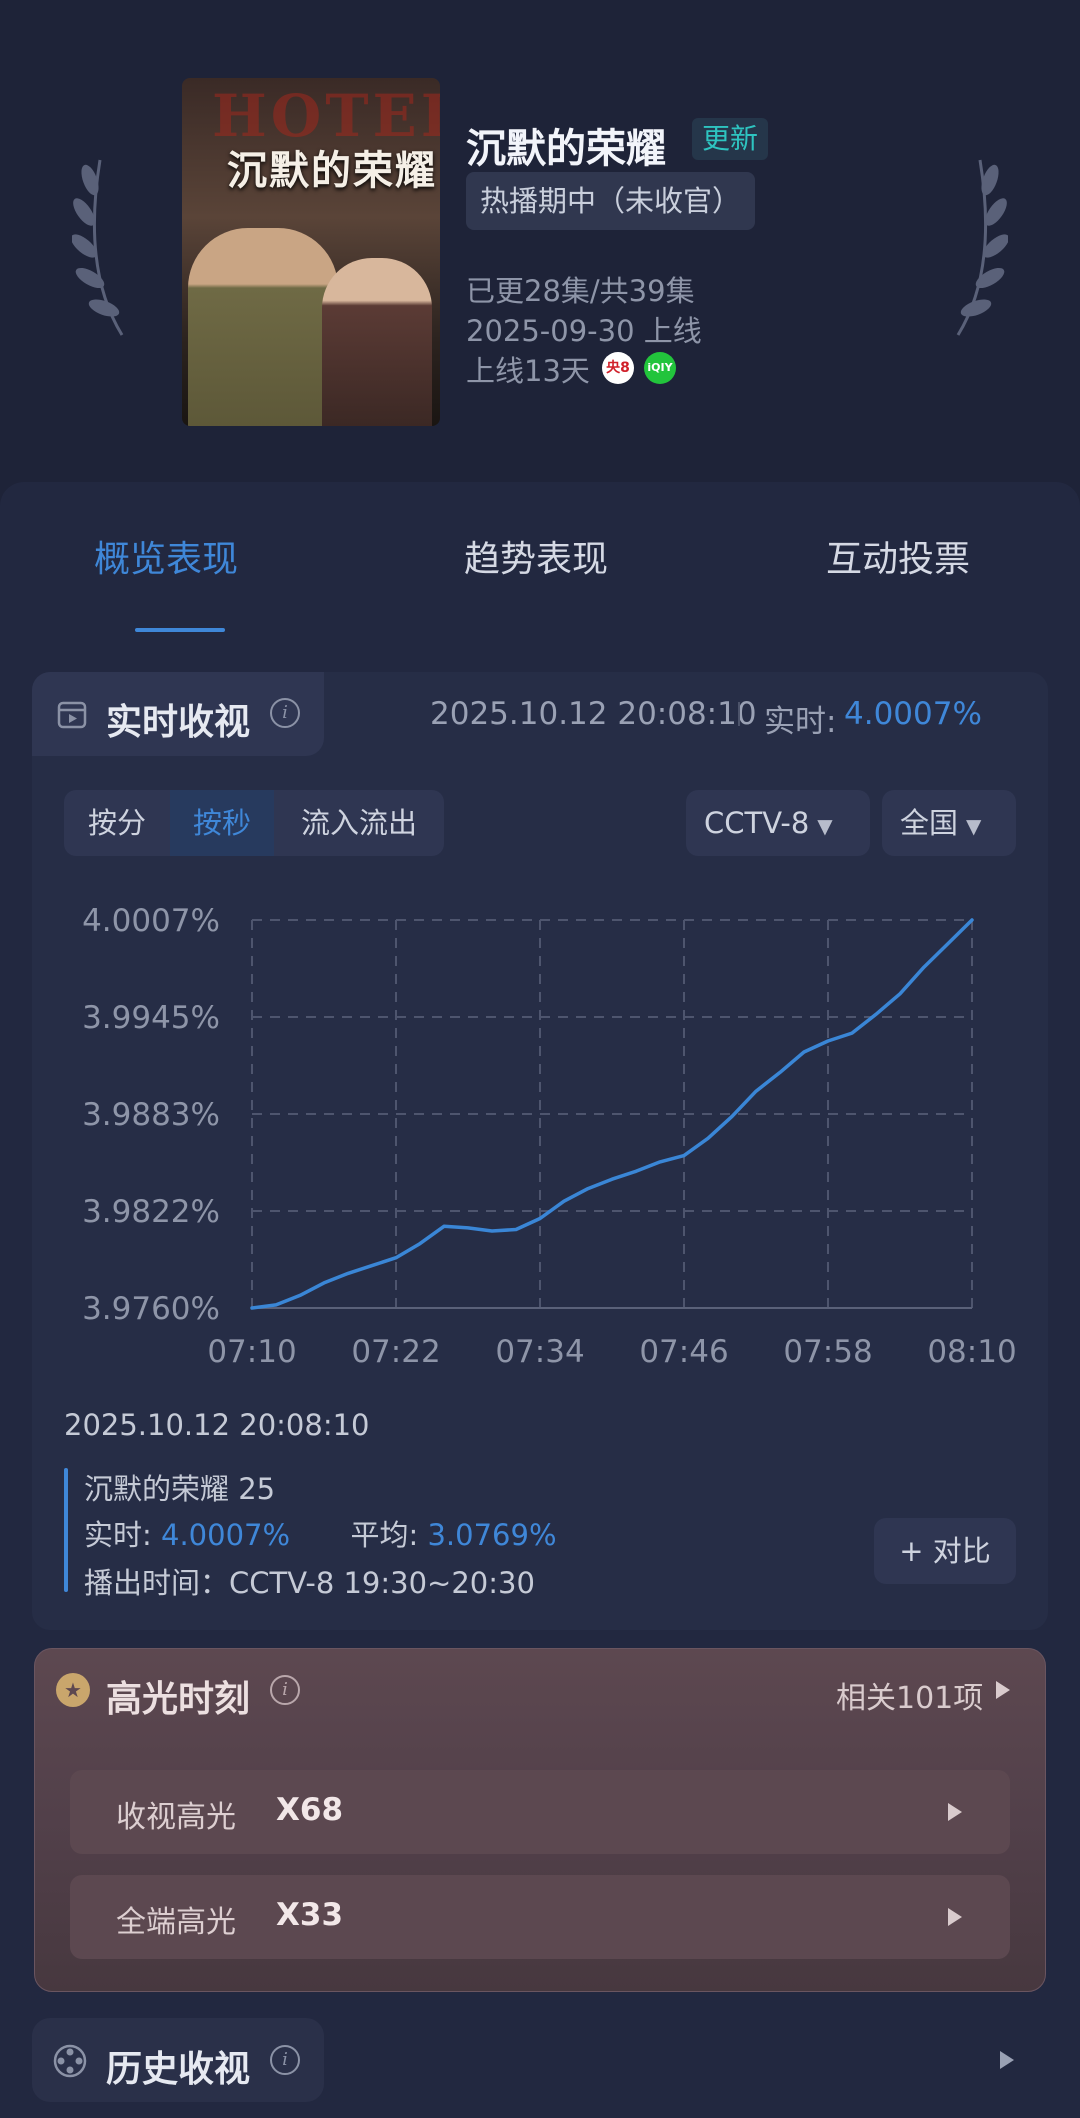  I want to click on poster-figure-man, so click(263, 327).